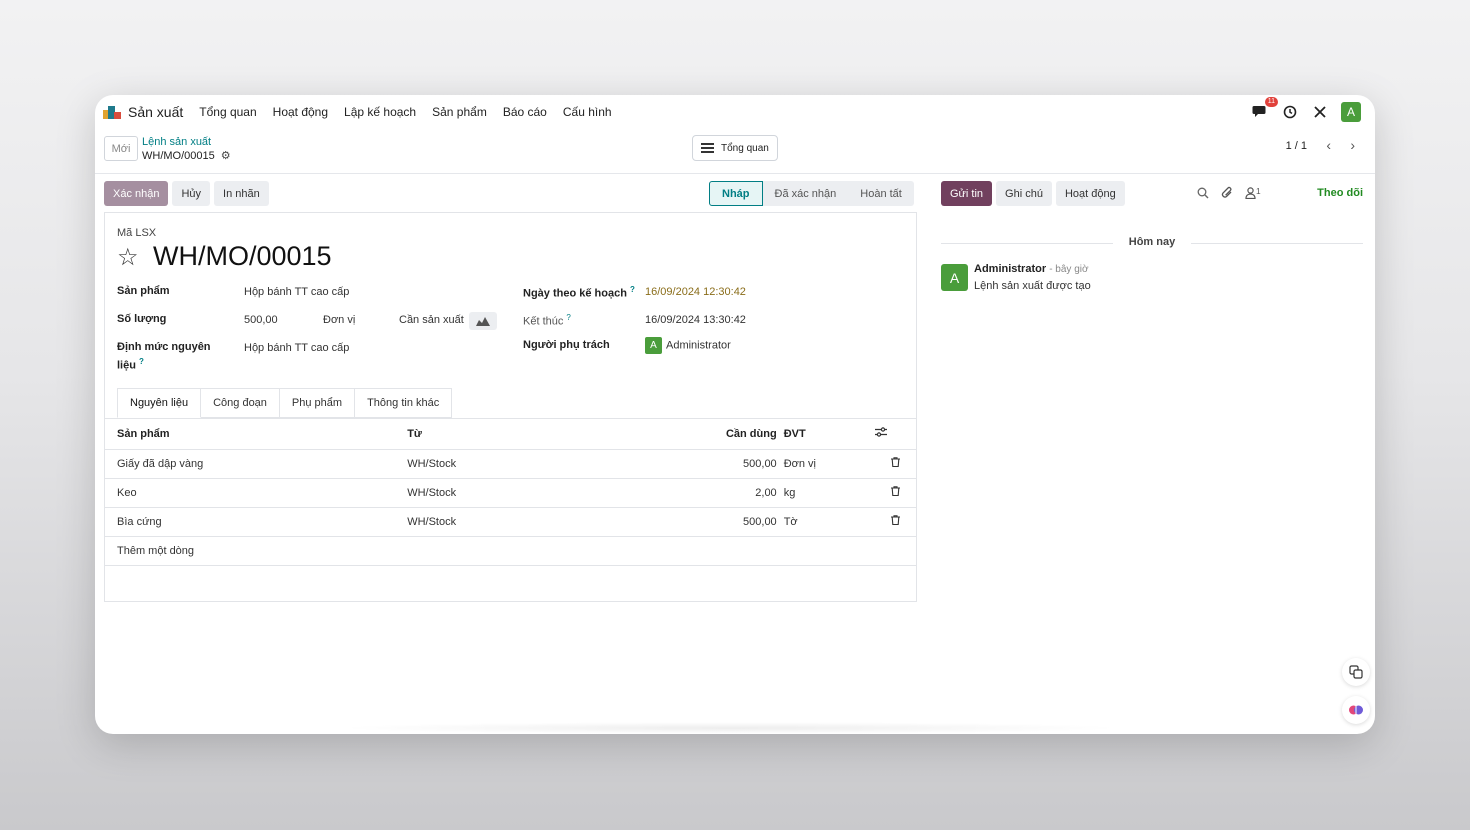 The image size is (1470, 830). I want to click on translate-icon, so click(1356, 672).